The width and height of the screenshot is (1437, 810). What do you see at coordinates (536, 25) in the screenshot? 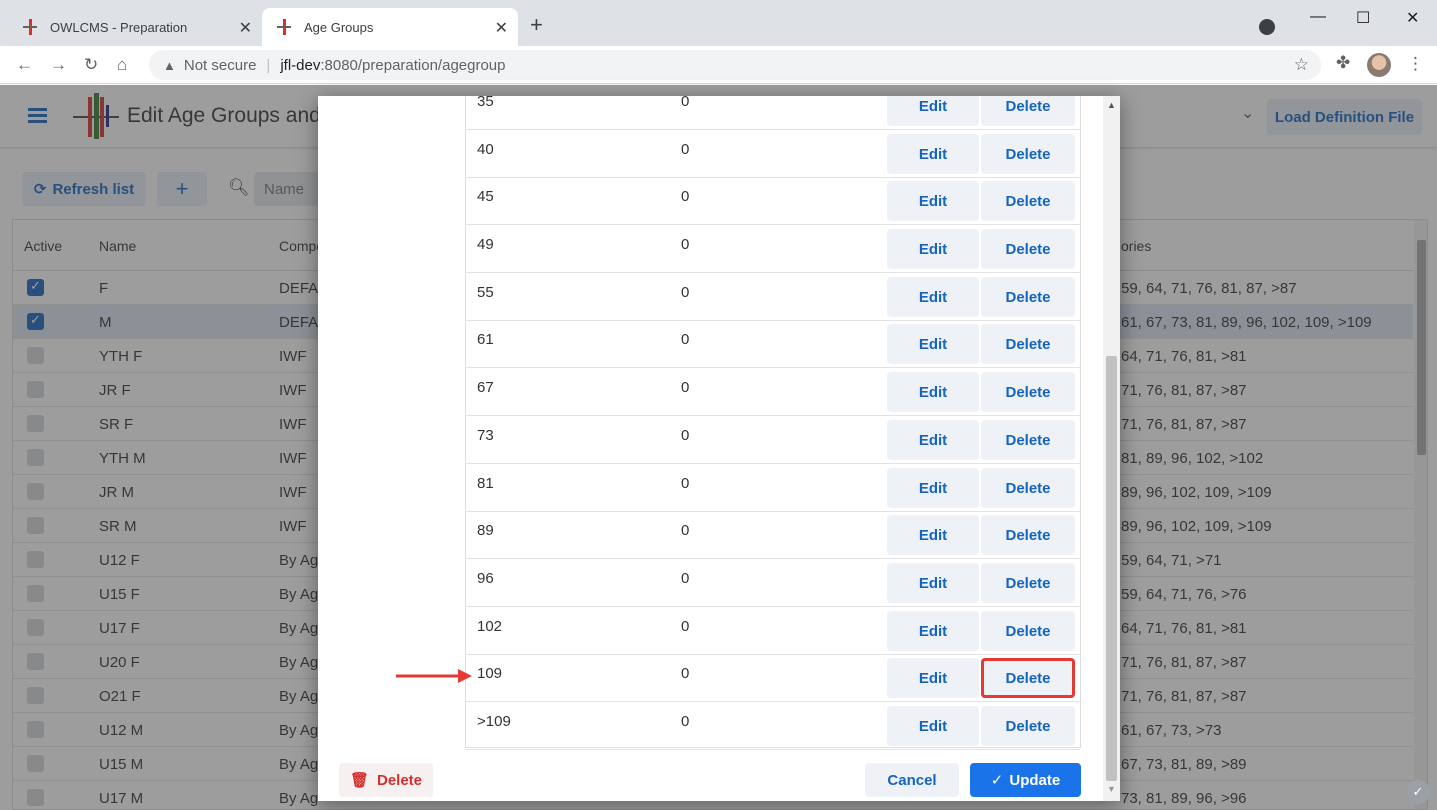
I see `new-tab-button: +` at bounding box center [536, 25].